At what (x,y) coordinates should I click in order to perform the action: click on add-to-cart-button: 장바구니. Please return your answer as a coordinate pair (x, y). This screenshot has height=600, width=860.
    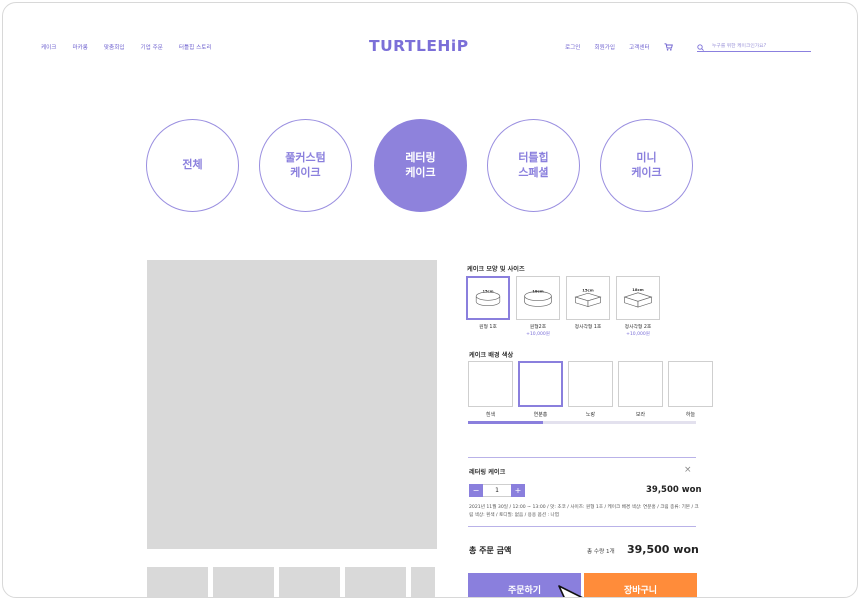
    Looking at the image, I should click on (640, 585).